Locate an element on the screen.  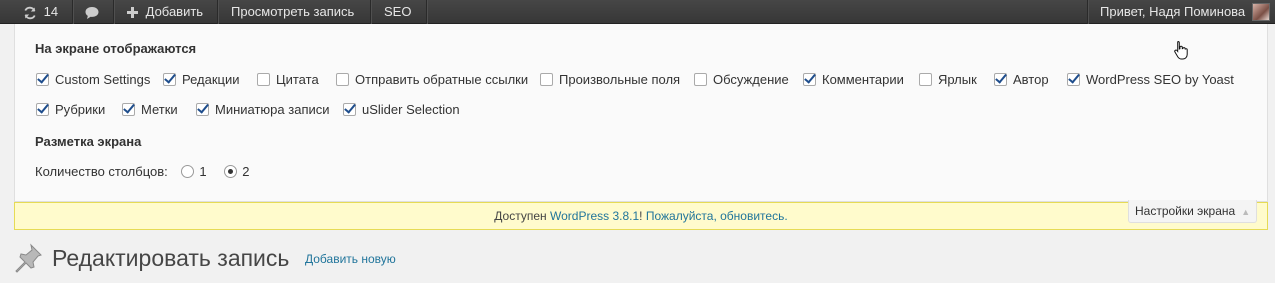
checkbox-trackbacks: Отправить обратные ссылки is located at coordinates (432, 80).